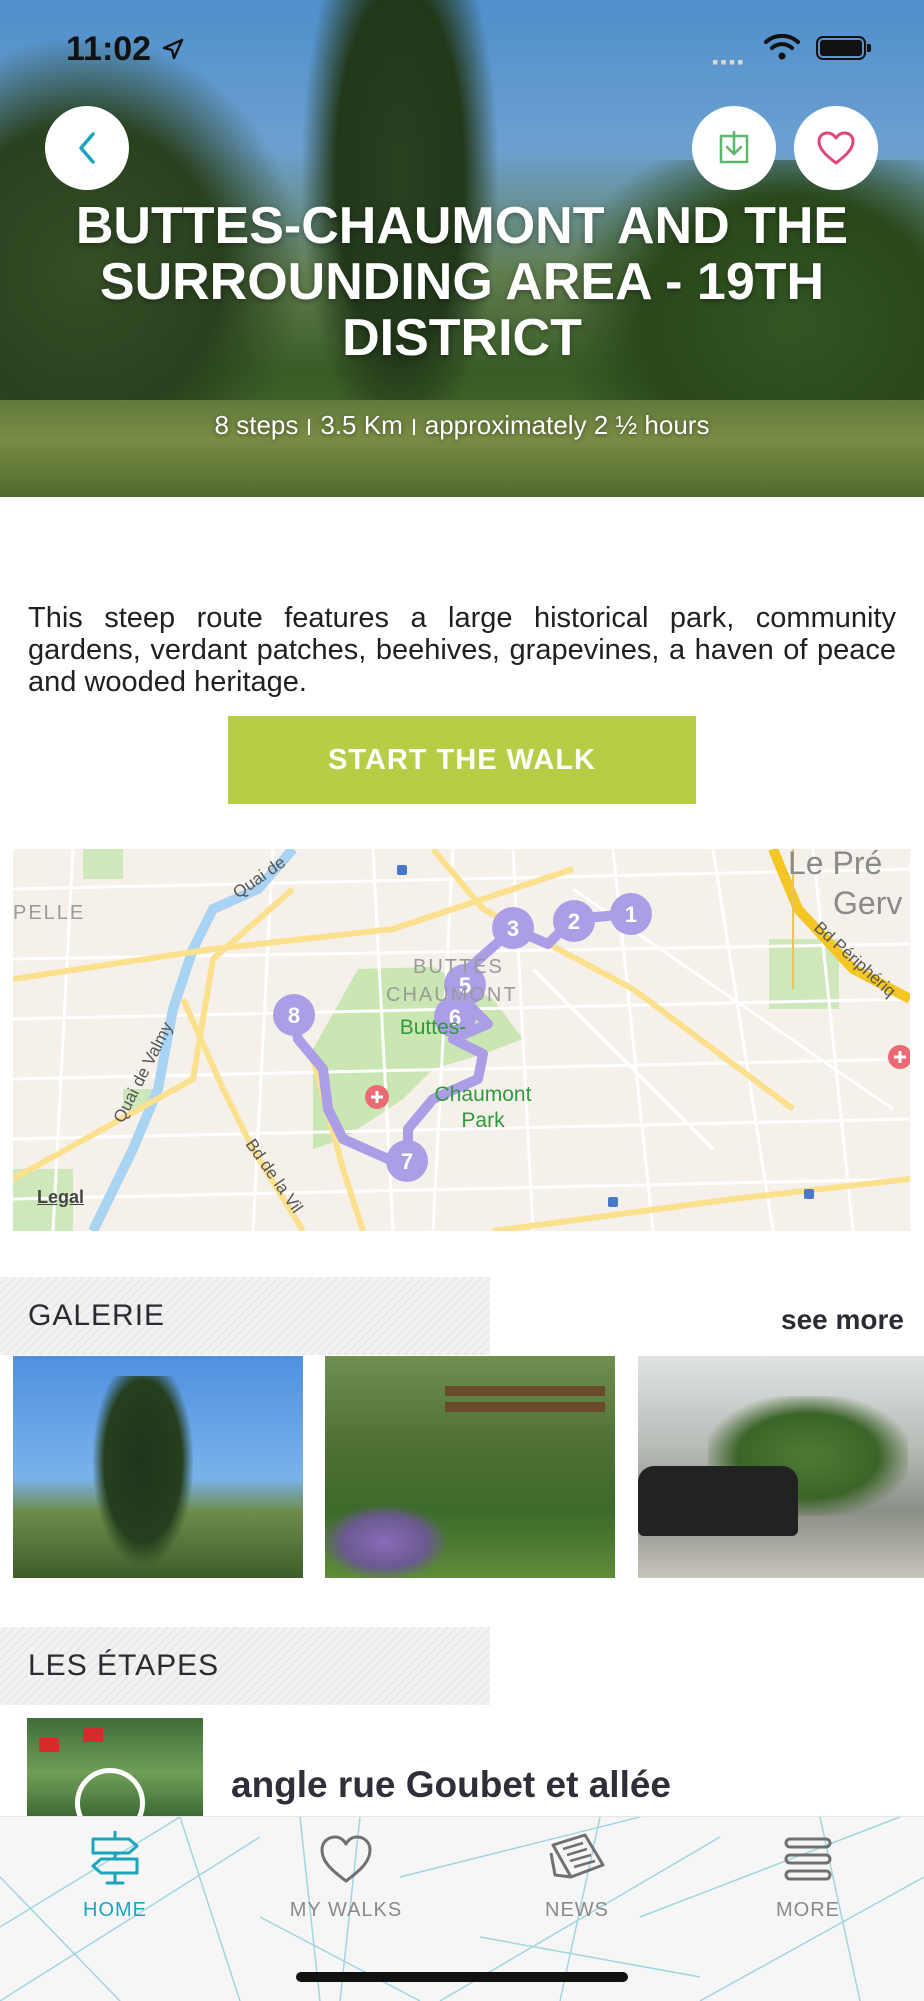  What do you see at coordinates (842, 1320) in the screenshot?
I see `see-more-link: see more` at bounding box center [842, 1320].